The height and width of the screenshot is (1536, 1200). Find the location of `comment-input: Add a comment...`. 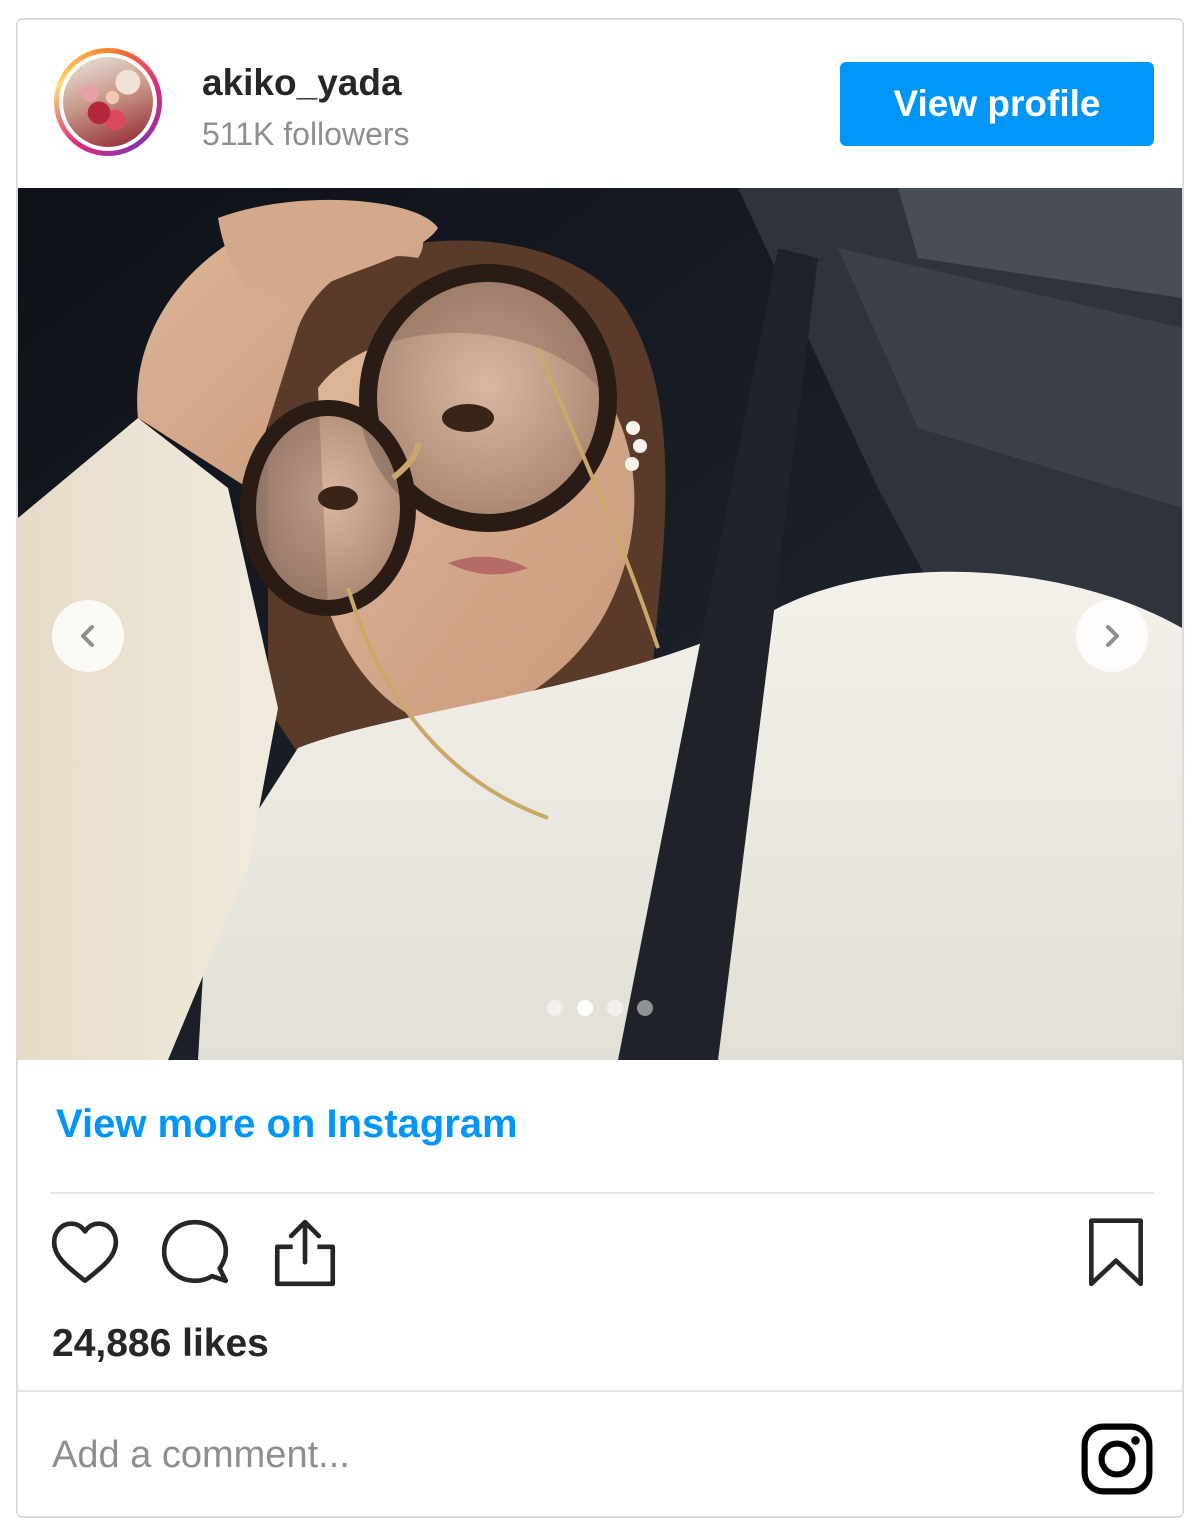

comment-input: Add a comment... is located at coordinates (201, 1455).